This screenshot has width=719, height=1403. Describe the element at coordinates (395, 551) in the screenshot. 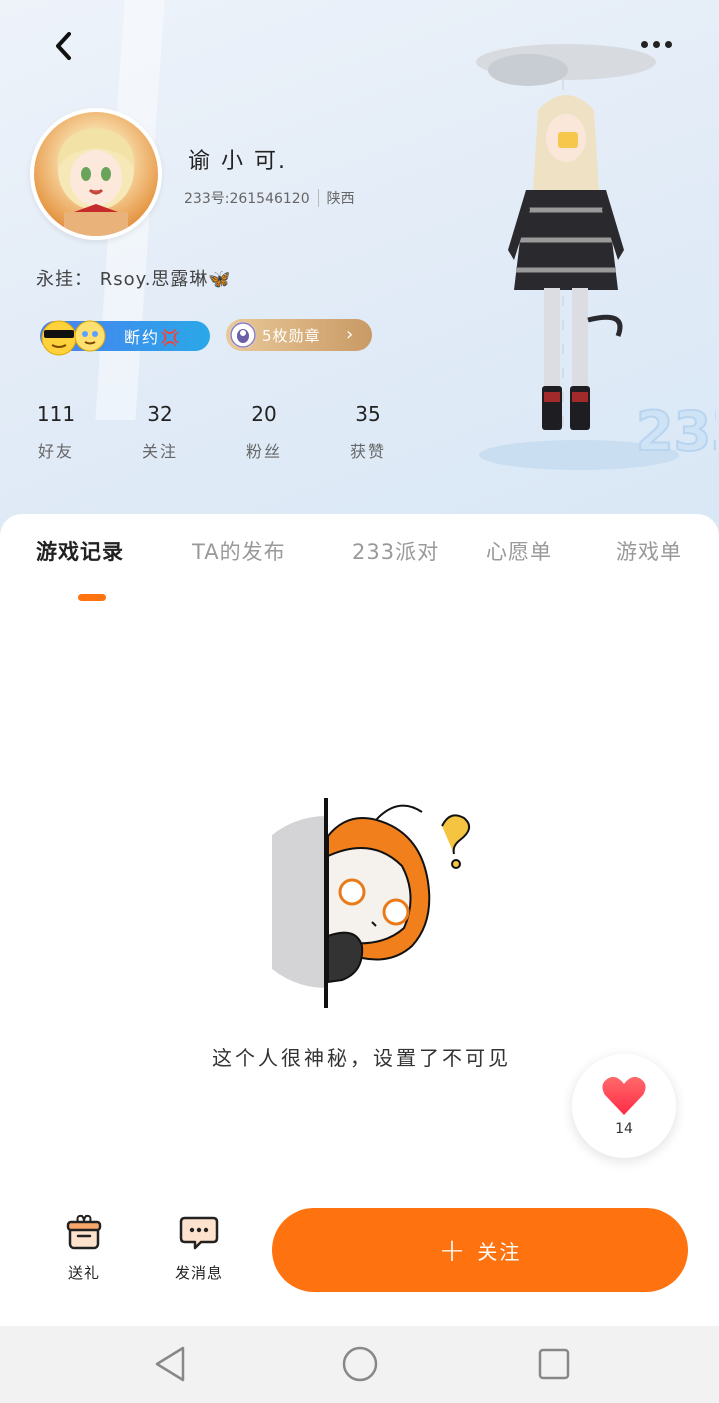

I see `tab-233-party: 233派对` at that location.